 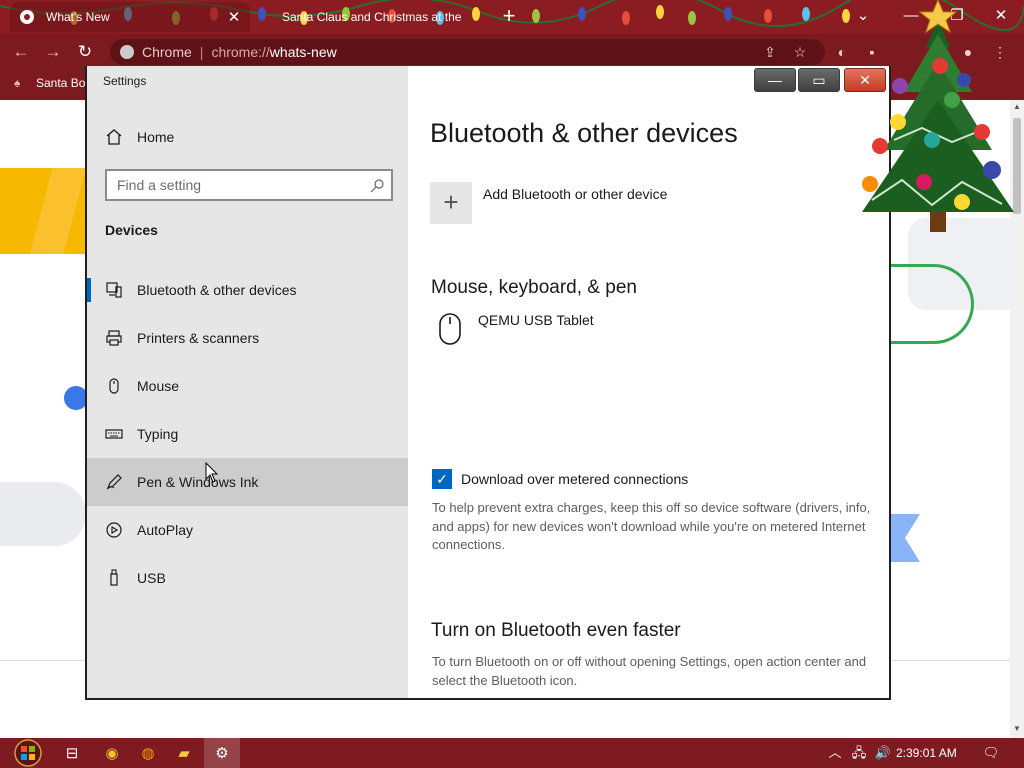 I want to click on mouse-device-icon, so click(x=450, y=329).